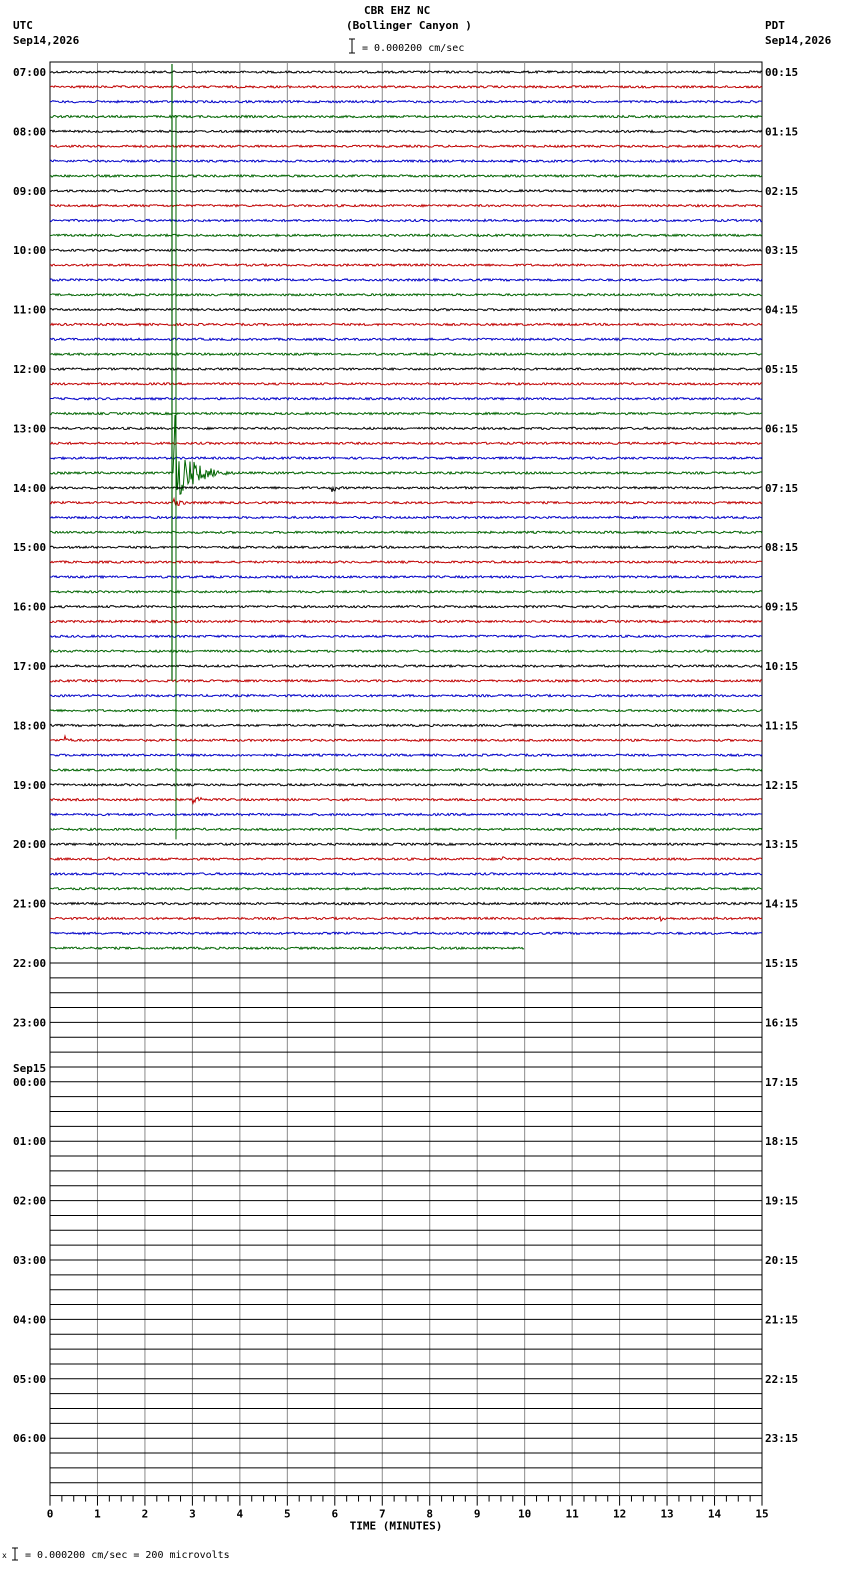  I want to click on pdt-hour-label: 05:15, so click(781, 369).